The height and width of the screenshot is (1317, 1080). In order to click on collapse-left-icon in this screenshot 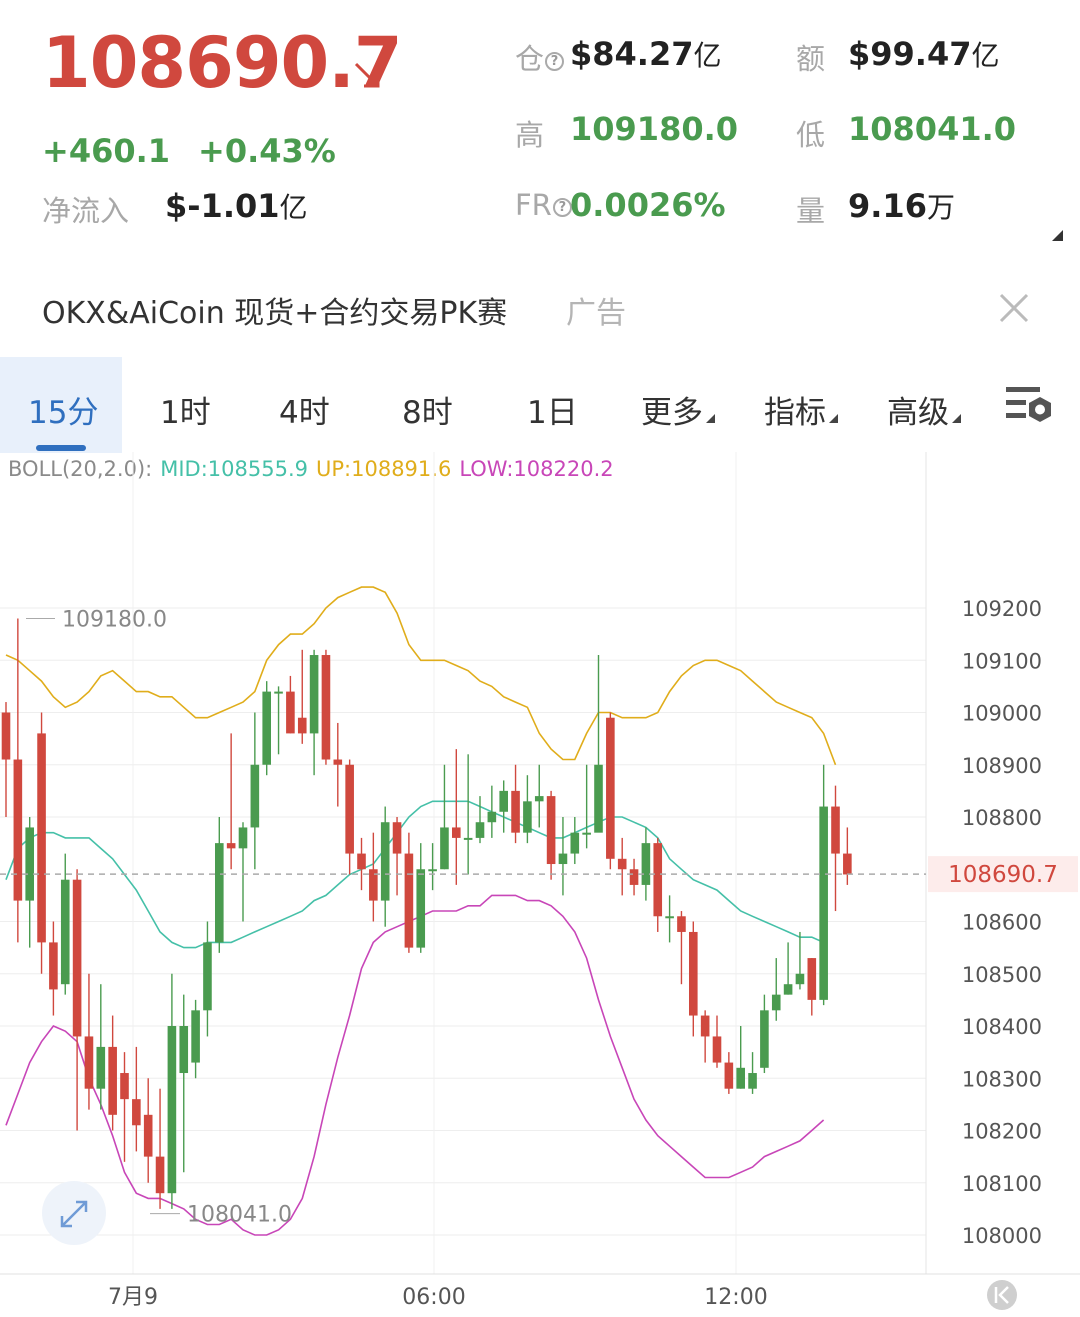, I will do `click(1002, 1295)`.